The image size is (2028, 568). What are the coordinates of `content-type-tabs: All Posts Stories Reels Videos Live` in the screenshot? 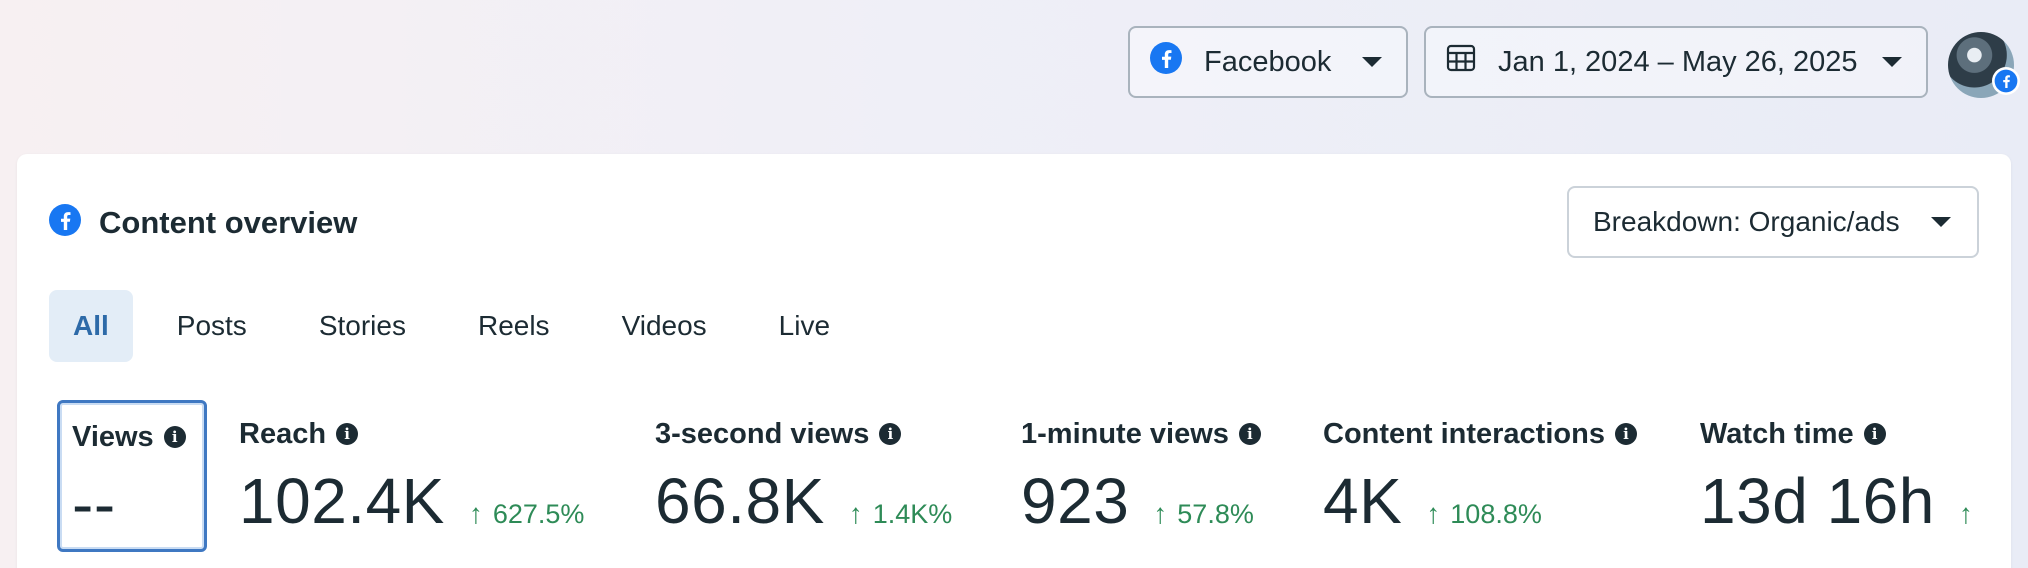 It's located at (463, 326).